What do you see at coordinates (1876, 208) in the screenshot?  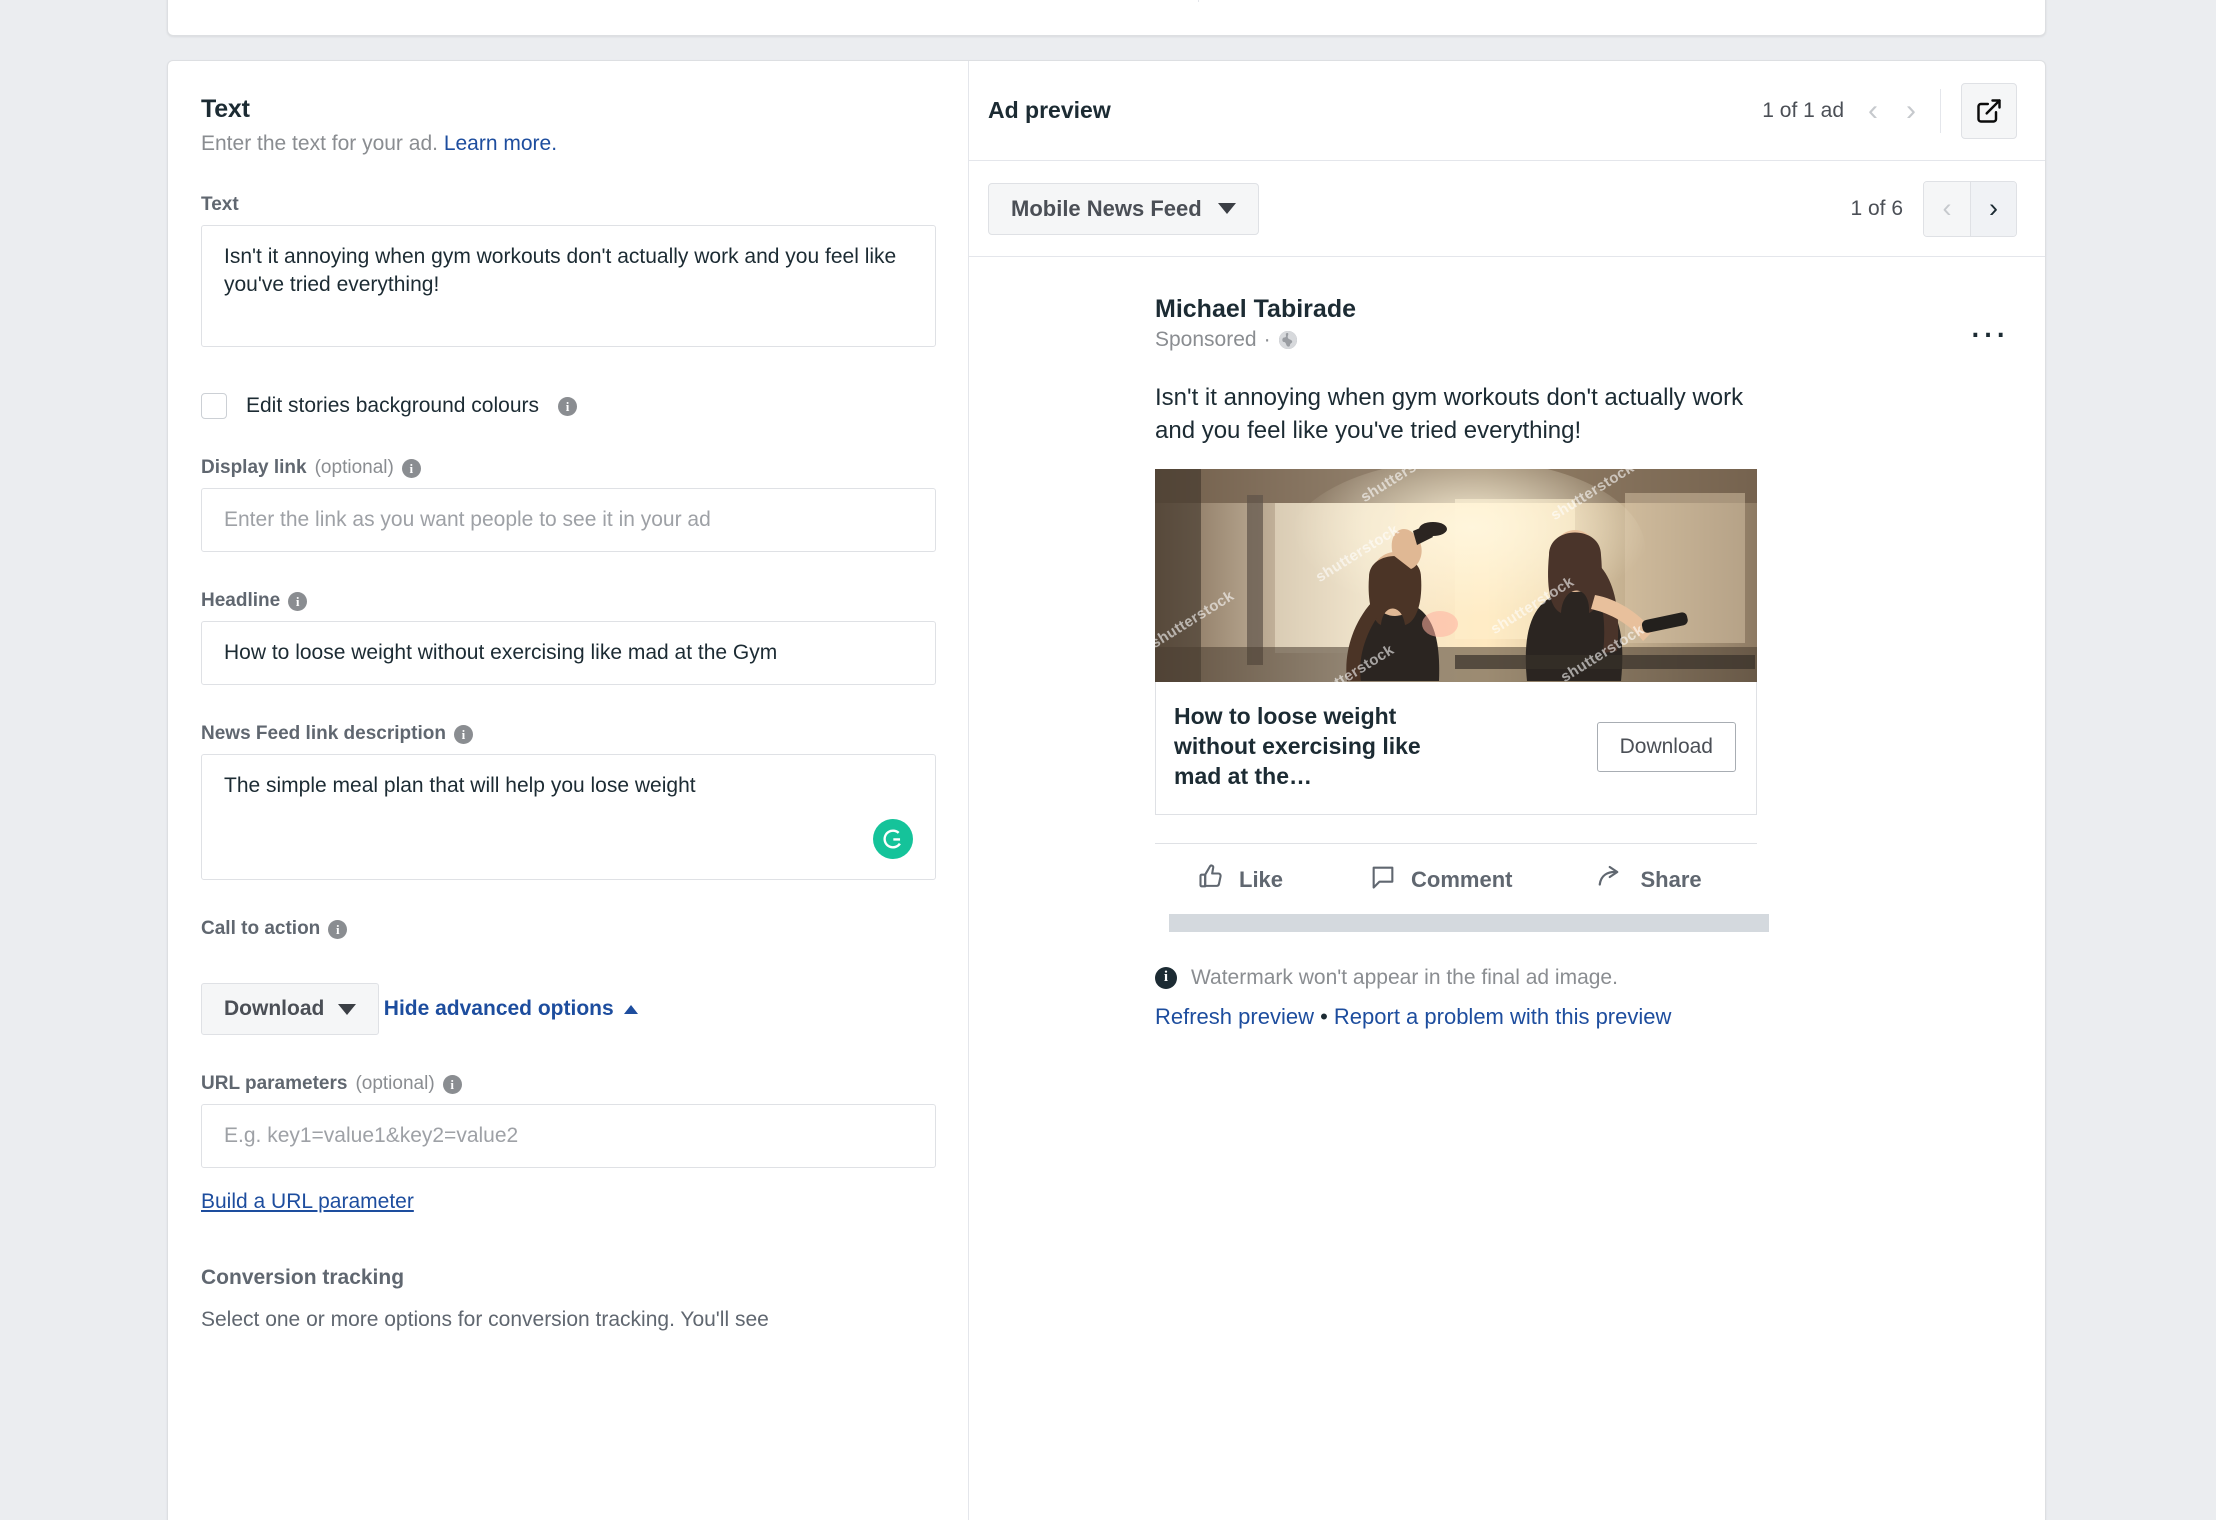 I see `placement-count-label: 1 of 6` at bounding box center [1876, 208].